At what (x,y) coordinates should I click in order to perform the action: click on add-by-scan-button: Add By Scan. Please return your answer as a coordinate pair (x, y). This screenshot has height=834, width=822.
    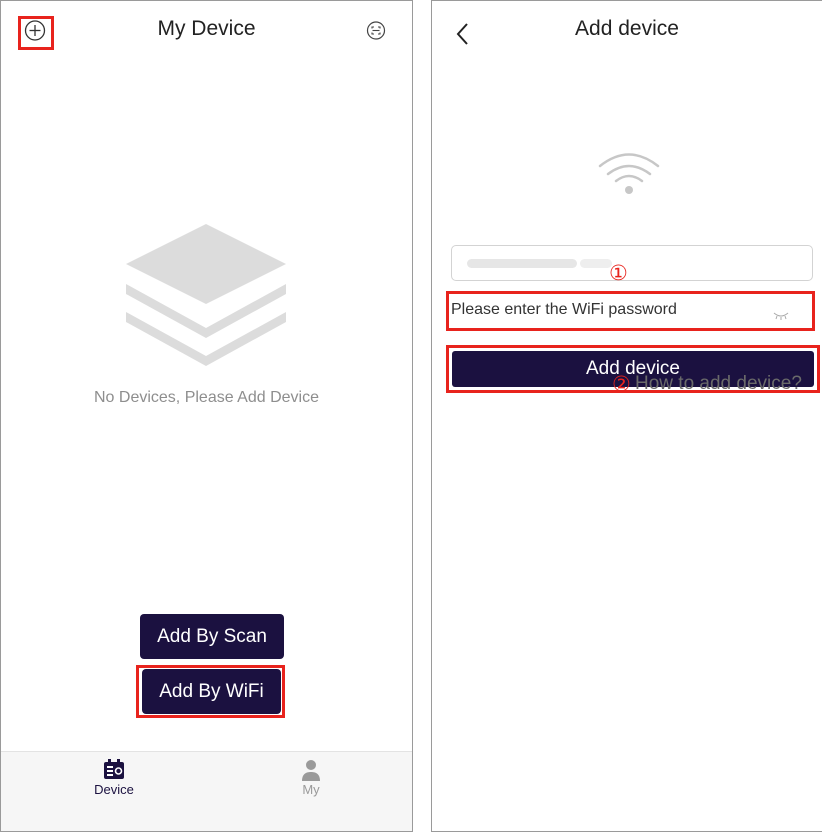
    Looking at the image, I should click on (212, 636).